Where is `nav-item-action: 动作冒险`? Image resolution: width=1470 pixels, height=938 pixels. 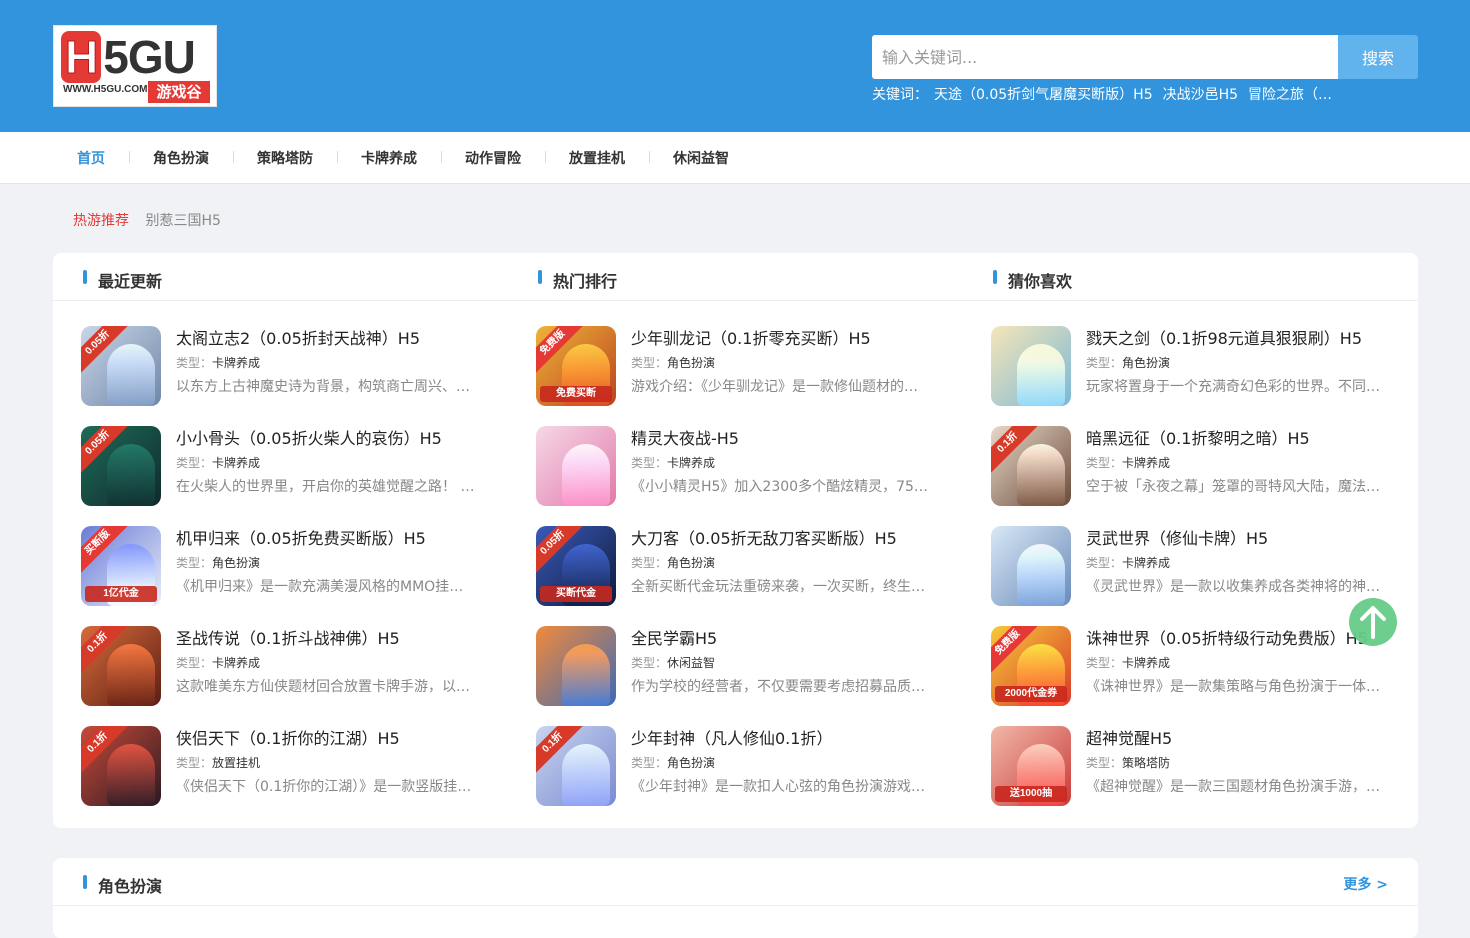 nav-item-action: 动作冒险 is located at coordinates (493, 158).